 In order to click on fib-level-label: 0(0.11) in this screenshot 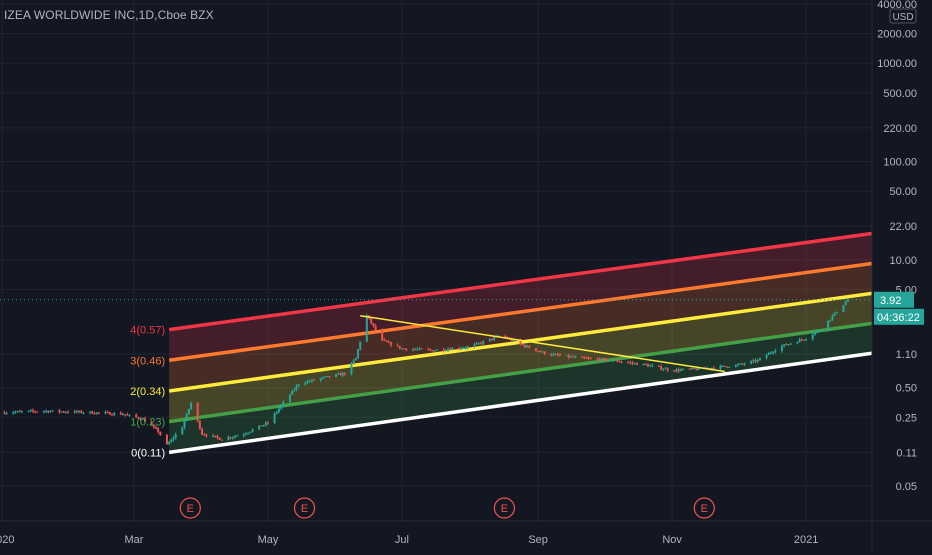, I will do `click(148, 453)`.